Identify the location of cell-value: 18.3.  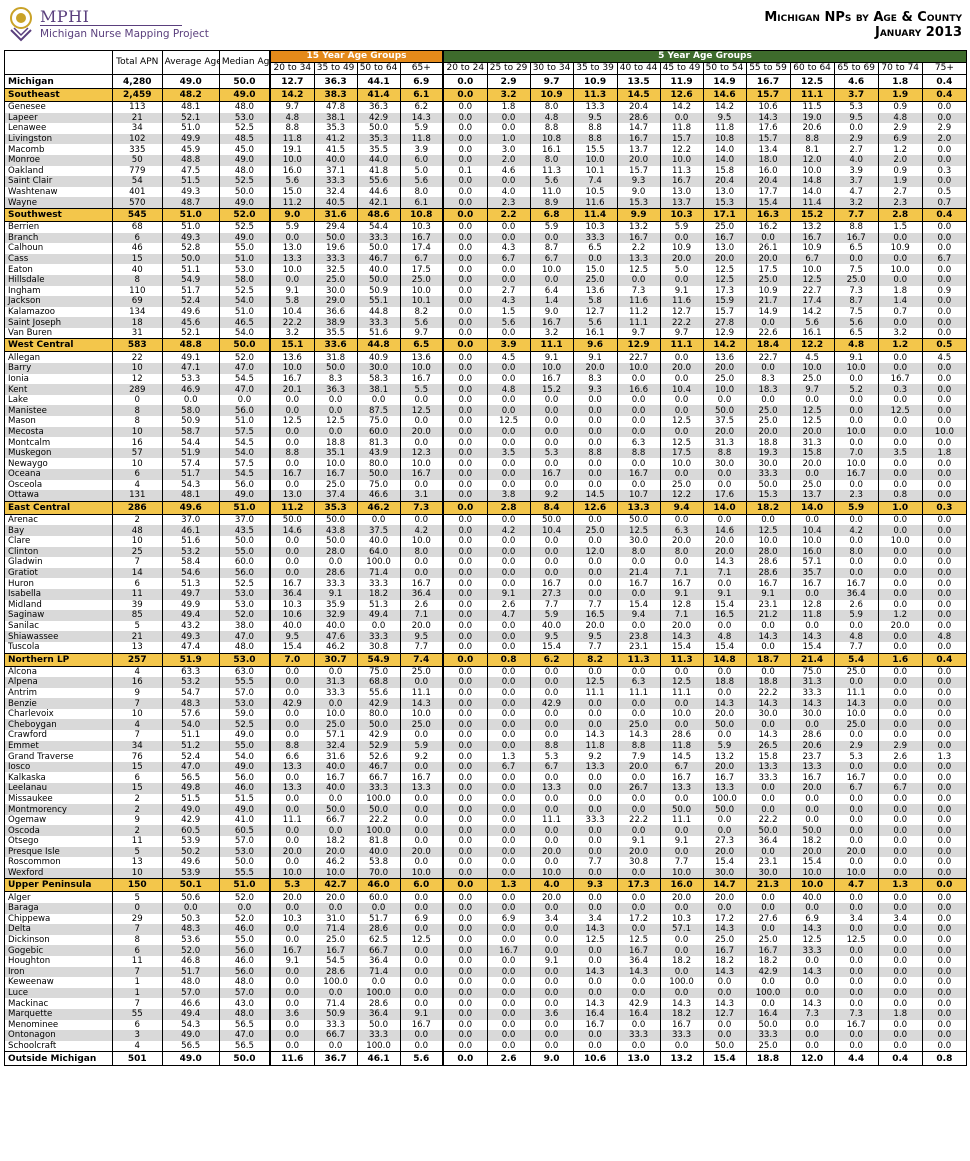
(768, 389).